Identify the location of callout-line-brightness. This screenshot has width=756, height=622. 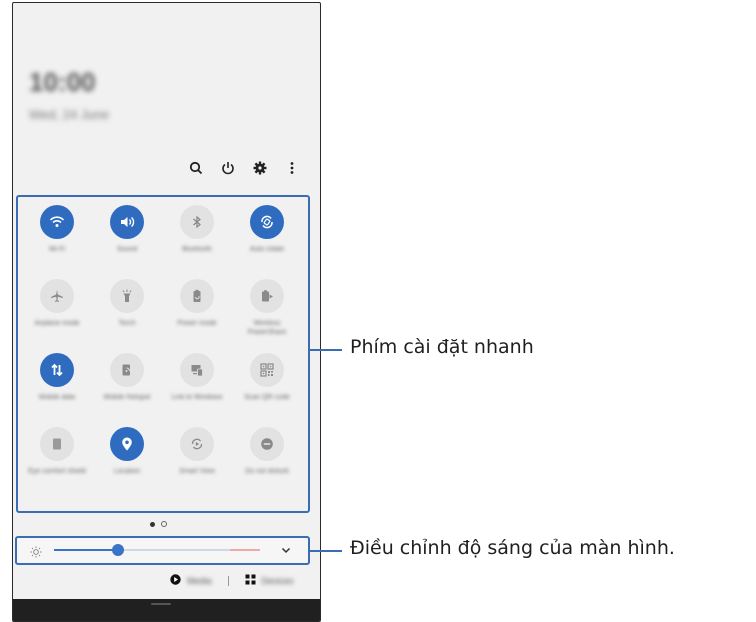
(326, 551).